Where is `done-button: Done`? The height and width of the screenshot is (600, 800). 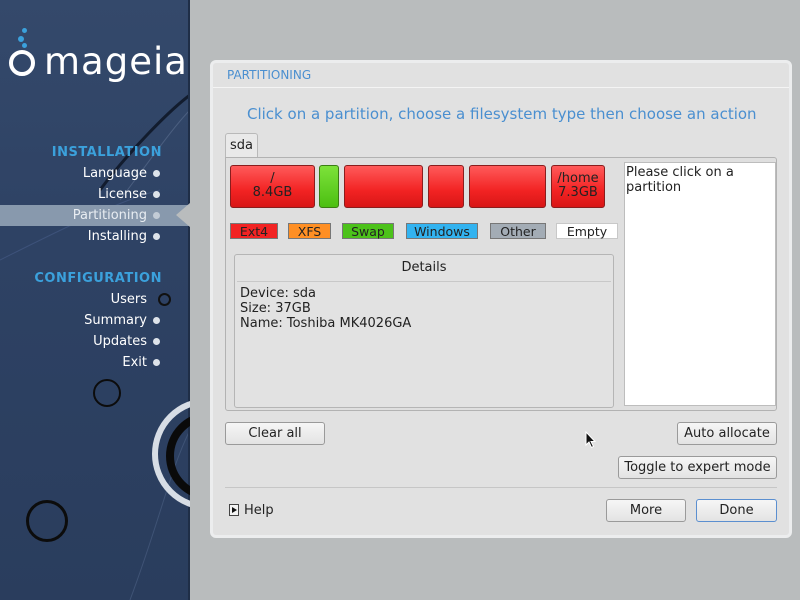 done-button: Done is located at coordinates (736, 510).